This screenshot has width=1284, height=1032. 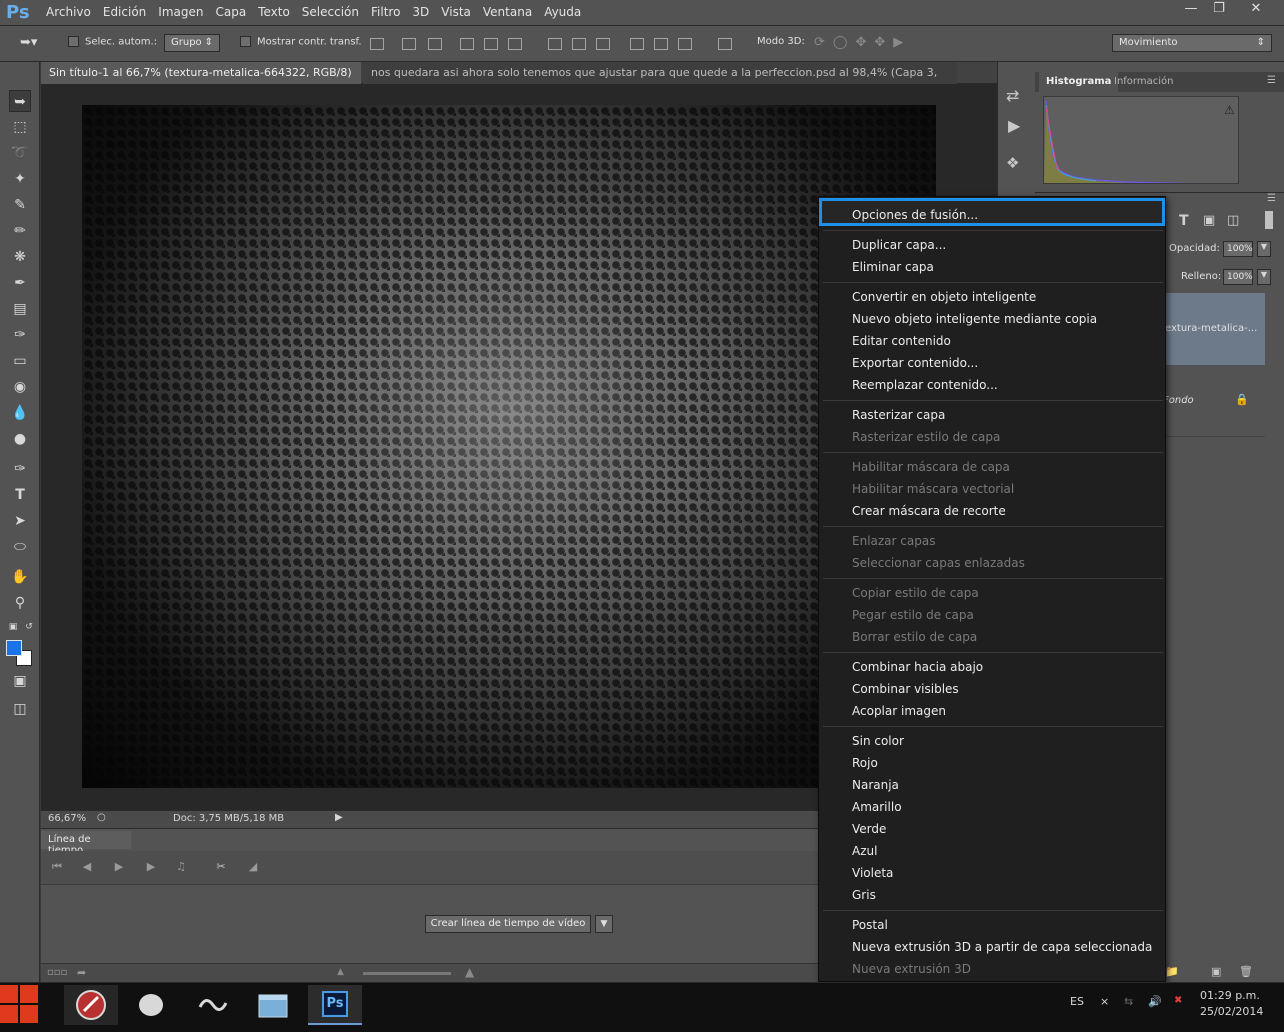 What do you see at coordinates (101, 817) in the screenshot?
I see `status-preview-icon: ○` at bounding box center [101, 817].